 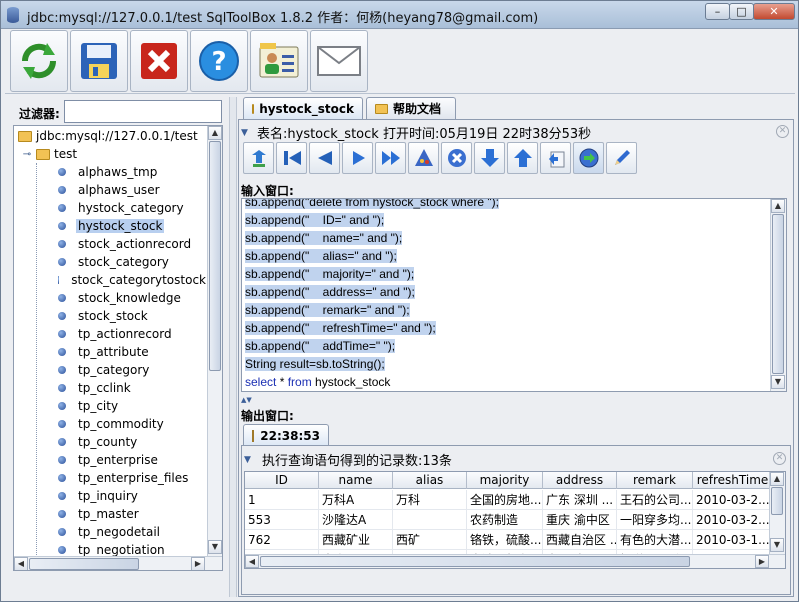 I want to click on tab-result-time: 22:38:53, so click(x=286, y=435).